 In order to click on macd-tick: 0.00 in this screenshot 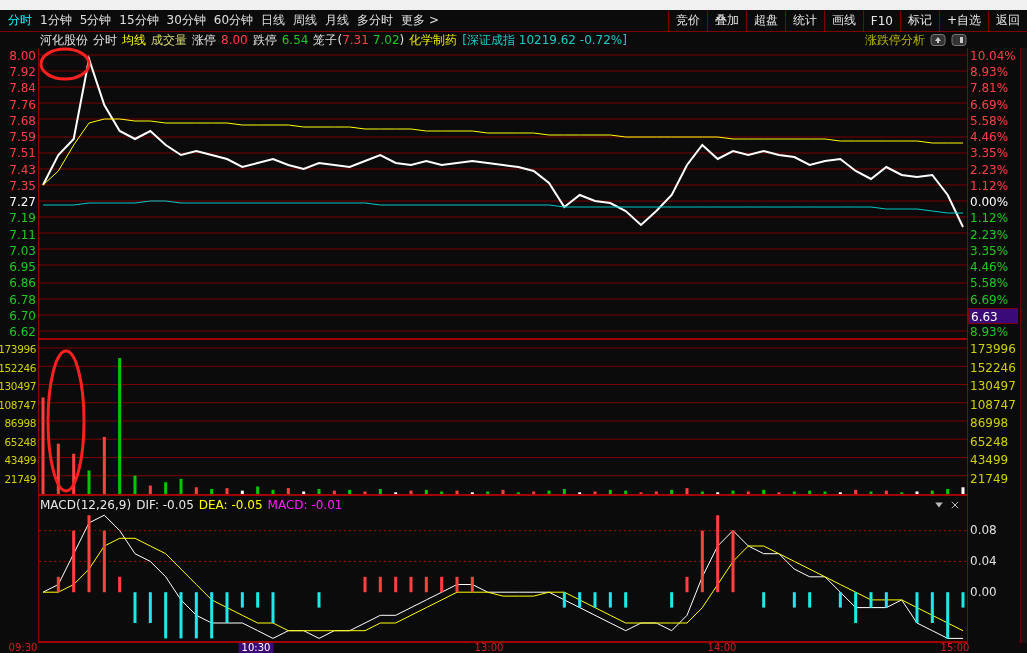, I will do `click(983, 593)`.